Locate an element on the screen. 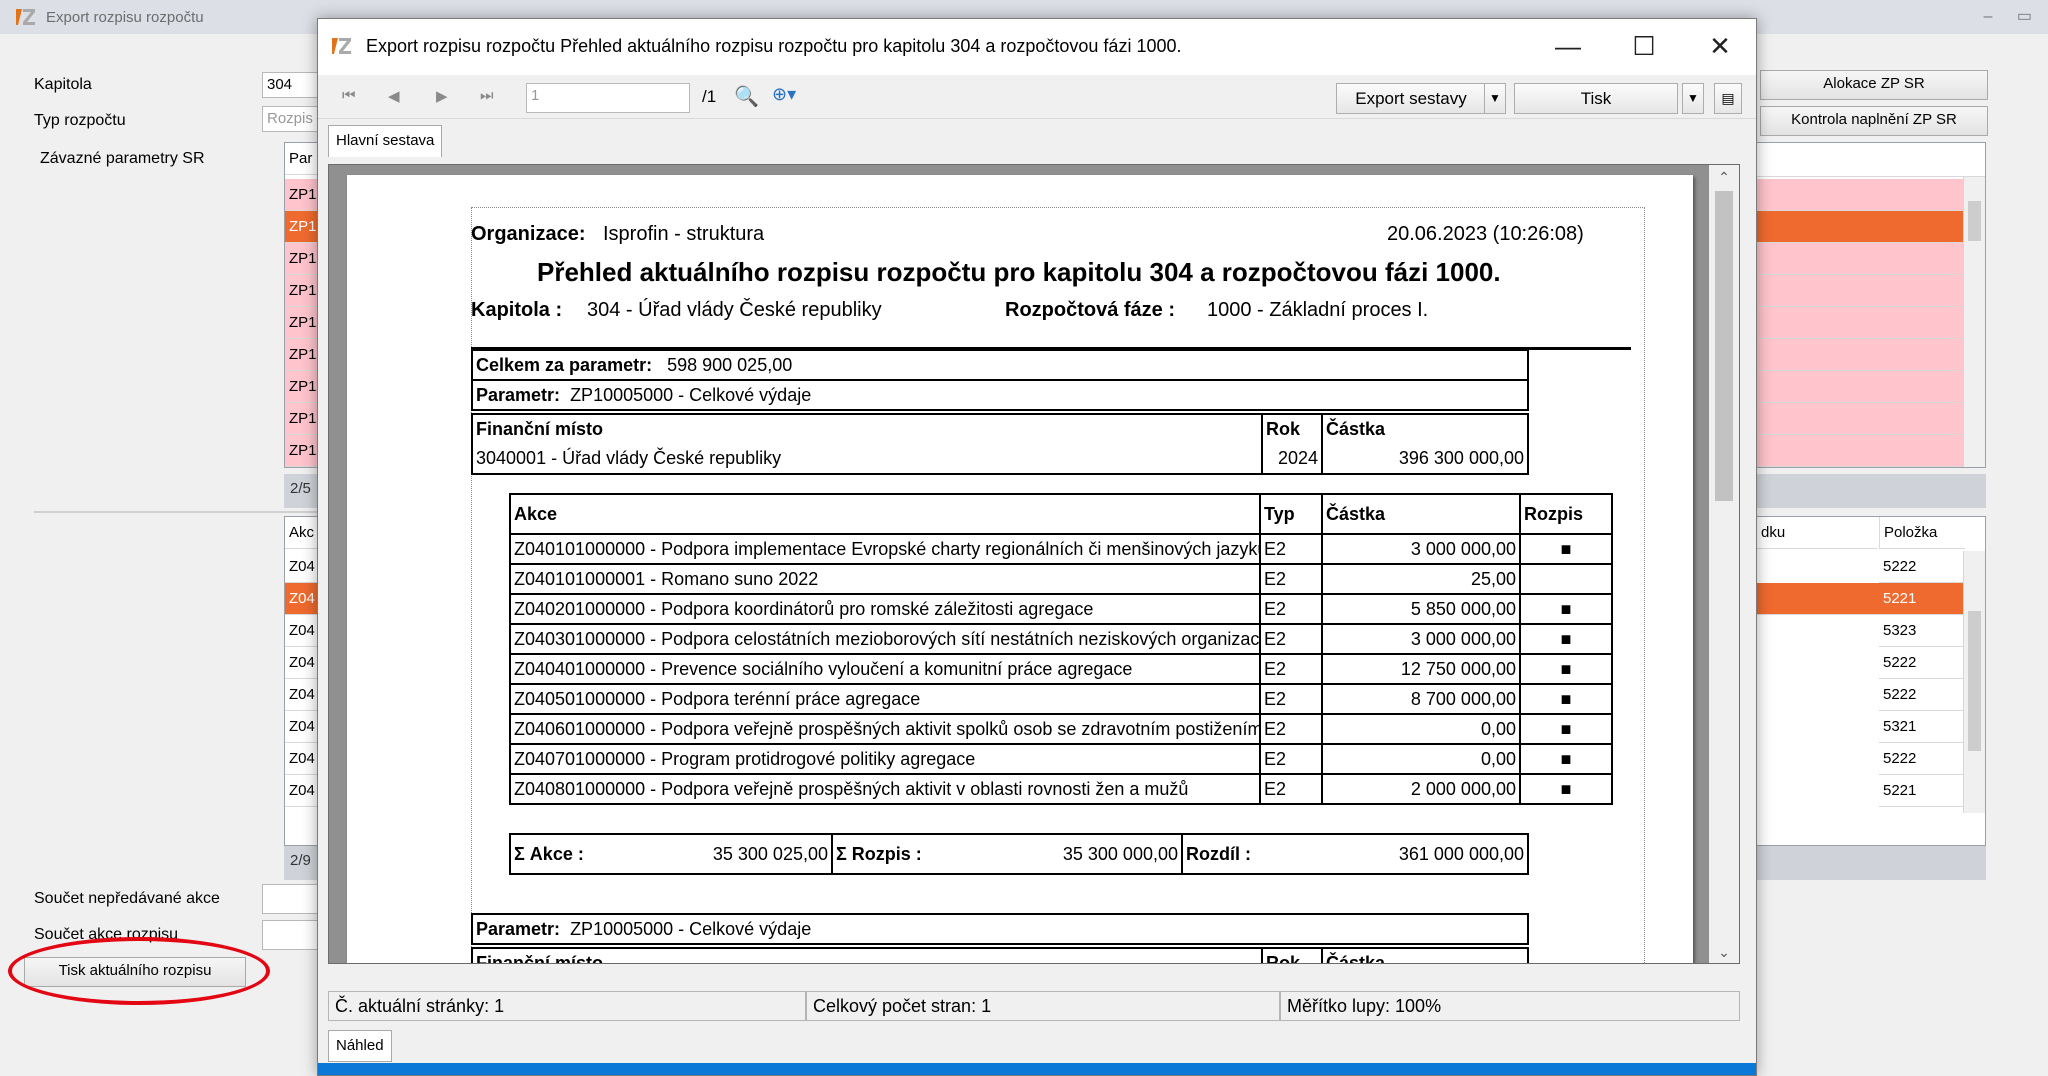  red-highlight-circle is located at coordinates (139, 971).